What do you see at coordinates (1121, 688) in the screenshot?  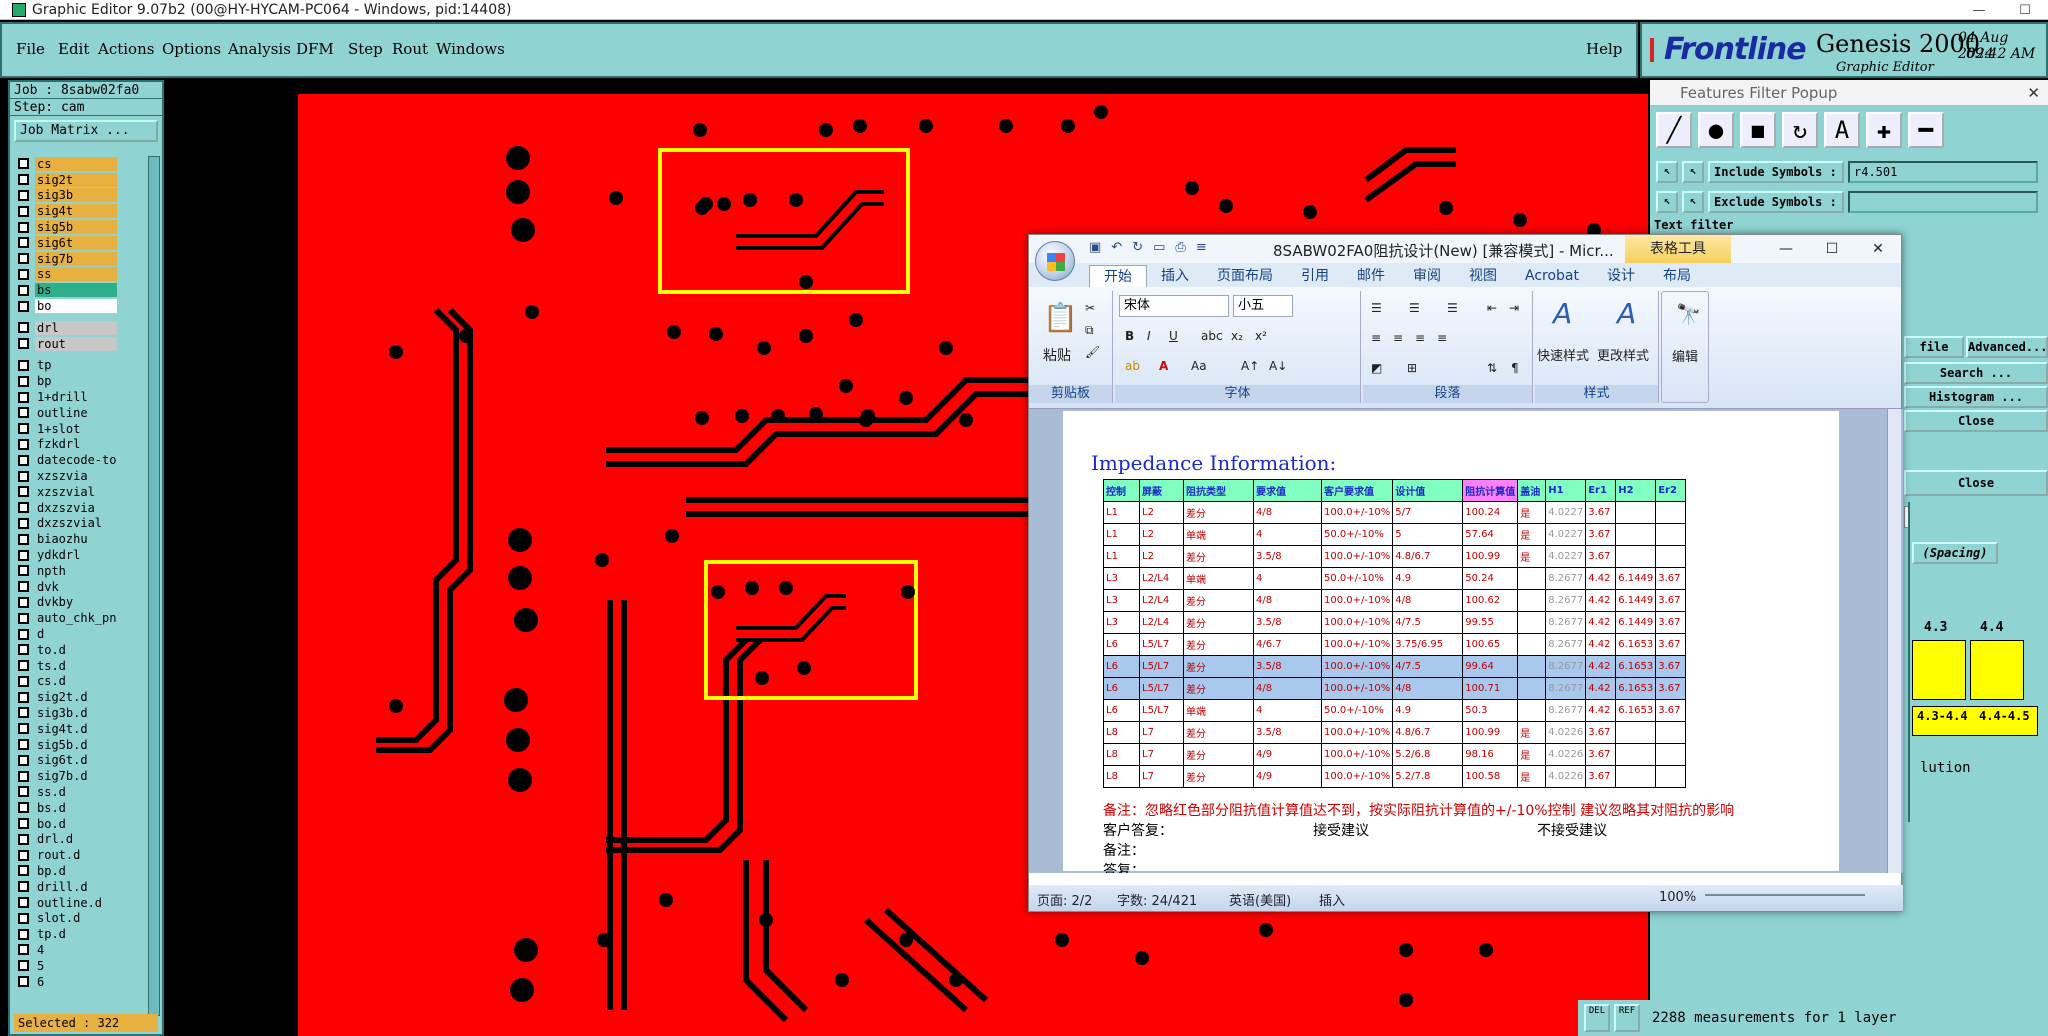 I see `table-cell: L6` at bounding box center [1121, 688].